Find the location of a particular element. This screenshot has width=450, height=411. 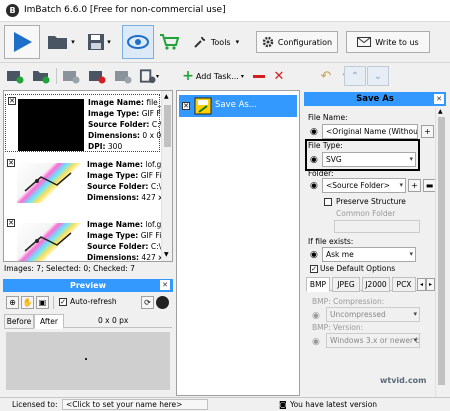

eye-icon is located at coordinates (138, 42).